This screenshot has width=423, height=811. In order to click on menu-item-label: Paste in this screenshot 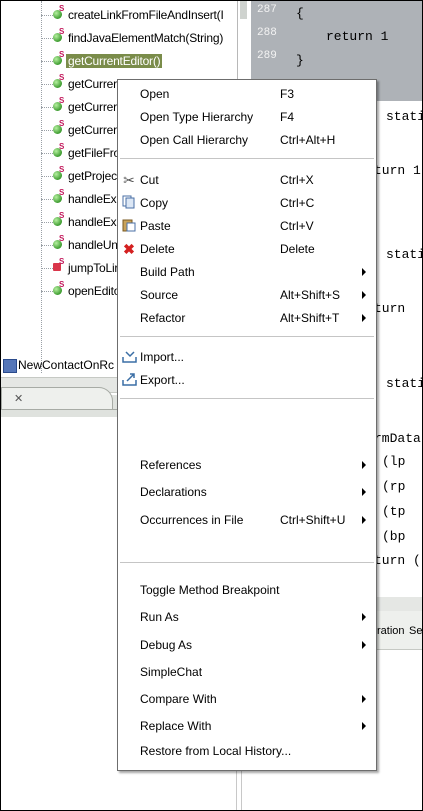, I will do `click(155, 226)`.